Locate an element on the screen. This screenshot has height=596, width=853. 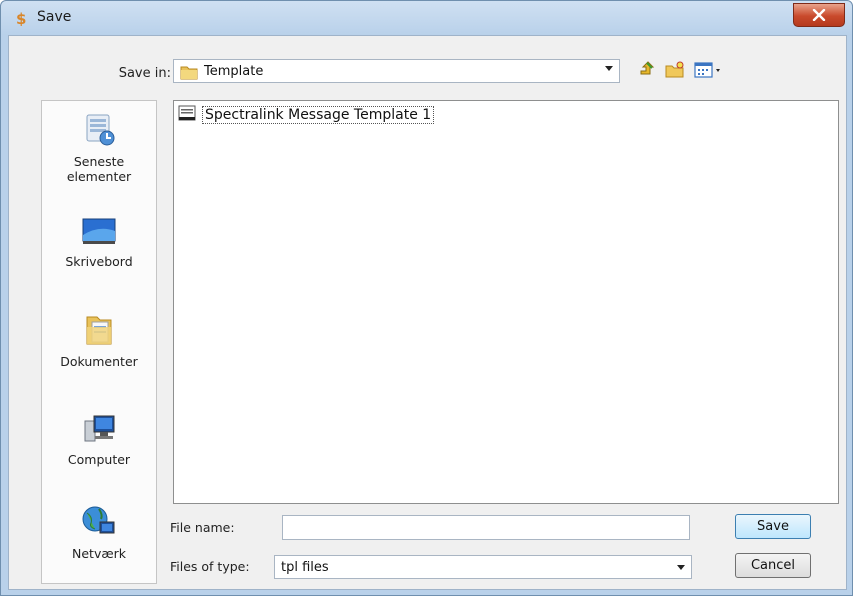
file-name-label: File name: is located at coordinates (202, 527).